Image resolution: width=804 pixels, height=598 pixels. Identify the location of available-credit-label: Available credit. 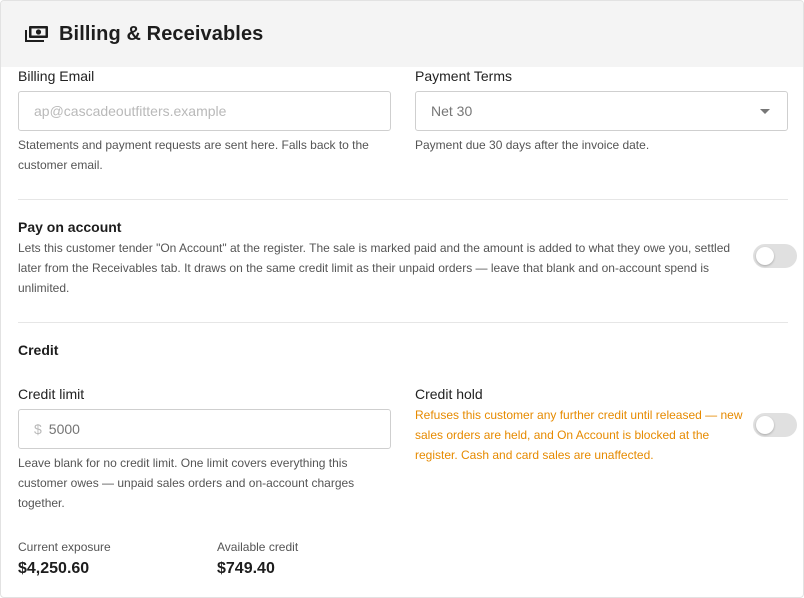
(258, 547).